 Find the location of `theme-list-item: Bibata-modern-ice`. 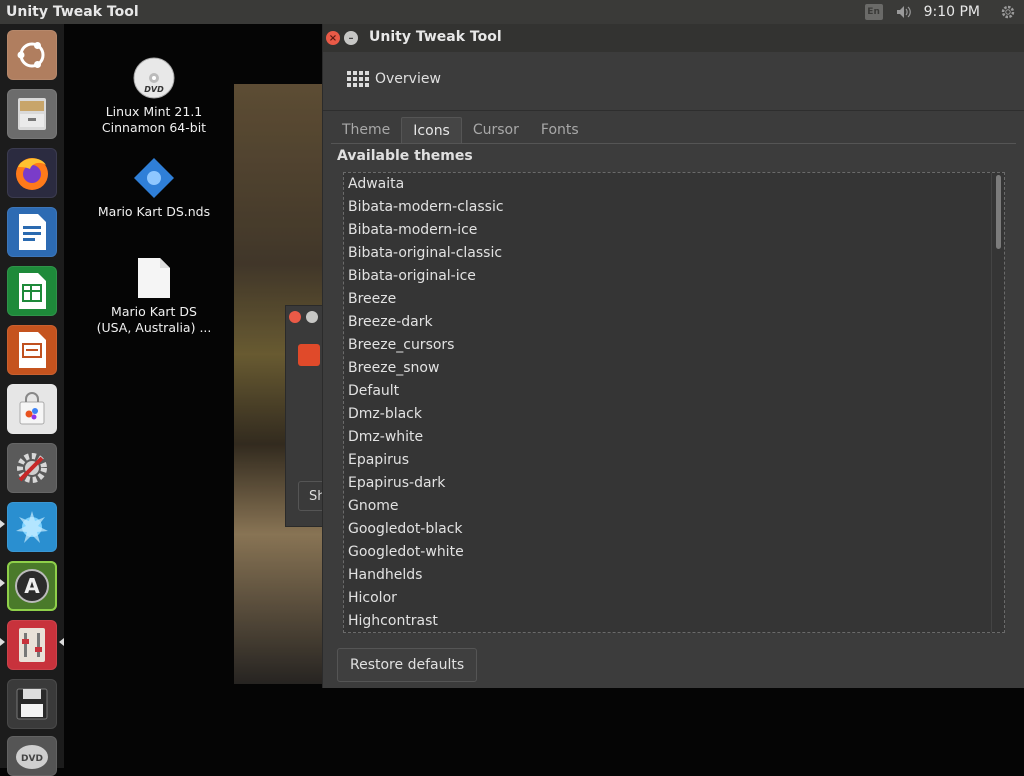

theme-list-item: Bibata-modern-ice is located at coordinates (674, 230).